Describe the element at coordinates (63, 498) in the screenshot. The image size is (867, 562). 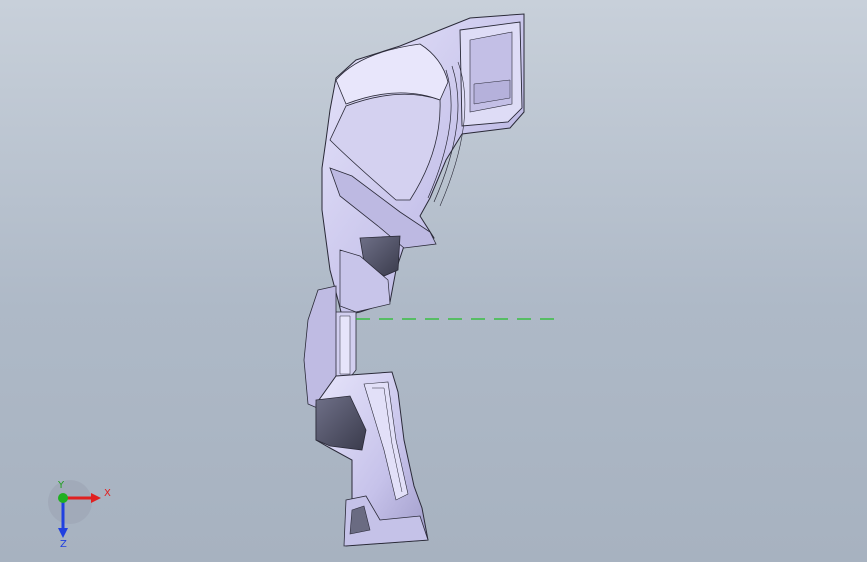
I see `y-axis-icon` at that location.